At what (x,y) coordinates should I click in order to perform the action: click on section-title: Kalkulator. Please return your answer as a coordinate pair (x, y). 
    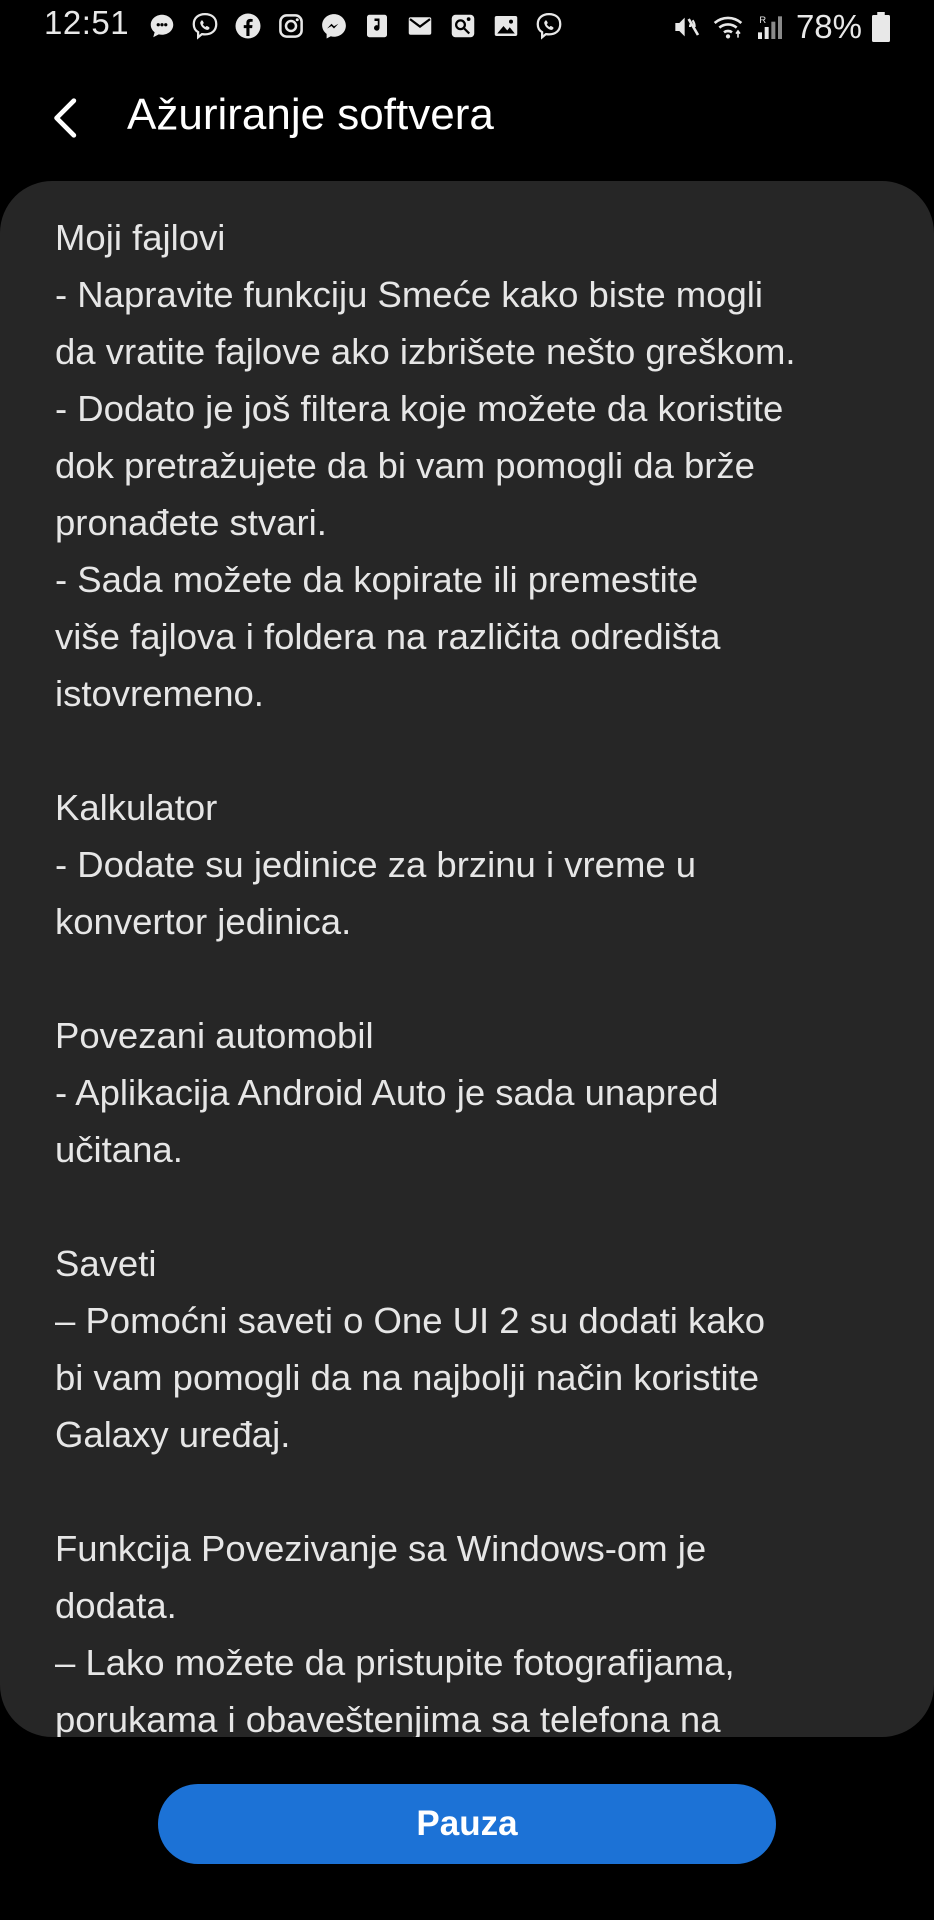
    Looking at the image, I should click on (136, 807).